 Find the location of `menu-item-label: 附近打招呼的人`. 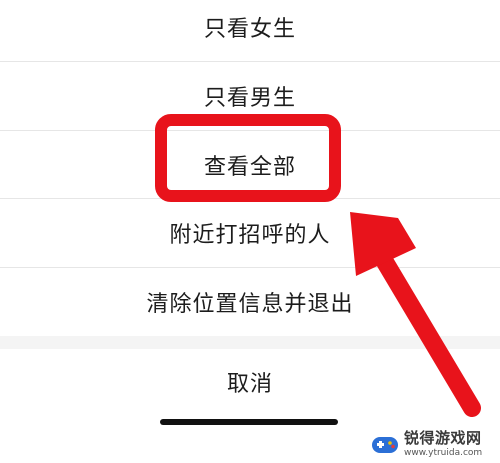

menu-item-label: 附近打招呼的人 is located at coordinates (250, 235).